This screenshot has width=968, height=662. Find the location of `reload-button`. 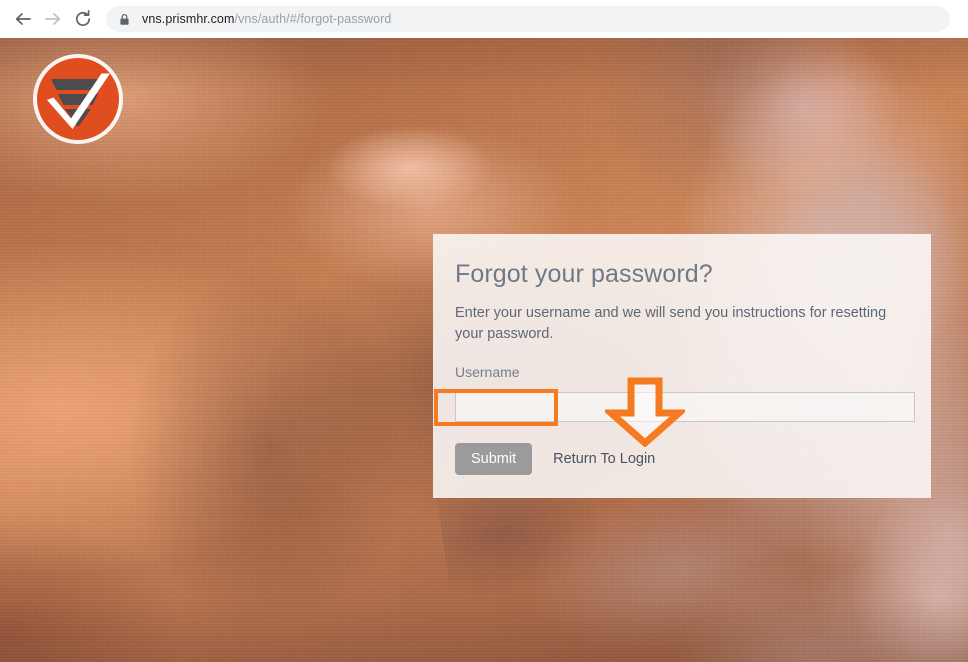

reload-button is located at coordinates (83, 19).